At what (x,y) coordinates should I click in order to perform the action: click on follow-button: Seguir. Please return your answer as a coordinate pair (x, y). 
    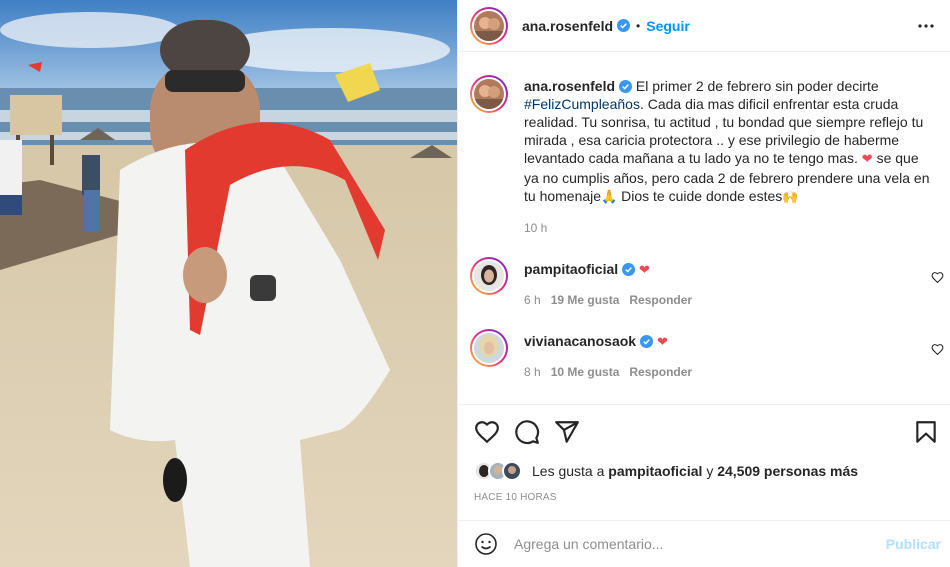
    Looking at the image, I should click on (668, 26).